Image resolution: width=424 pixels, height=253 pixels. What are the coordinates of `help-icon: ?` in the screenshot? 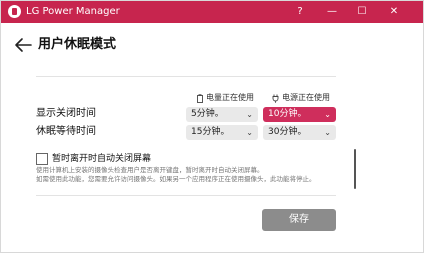 It's located at (300, 12).